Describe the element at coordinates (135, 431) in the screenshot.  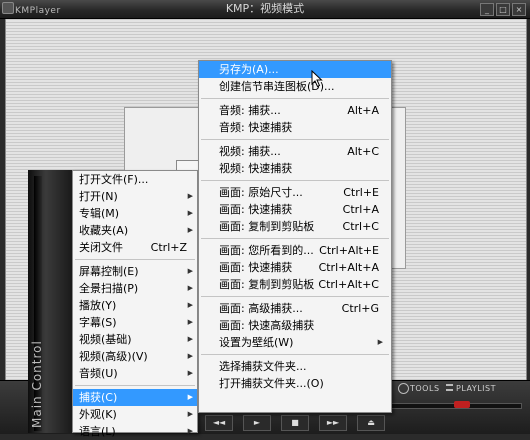
I see `main-menu-item: 语言(L) ▶` at that location.